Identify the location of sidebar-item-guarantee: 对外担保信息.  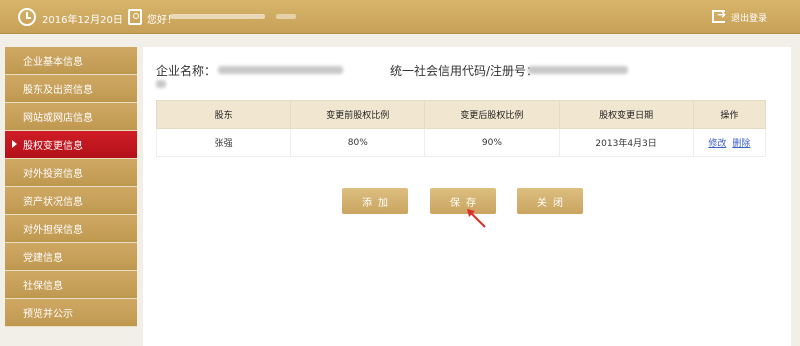
(71, 229).